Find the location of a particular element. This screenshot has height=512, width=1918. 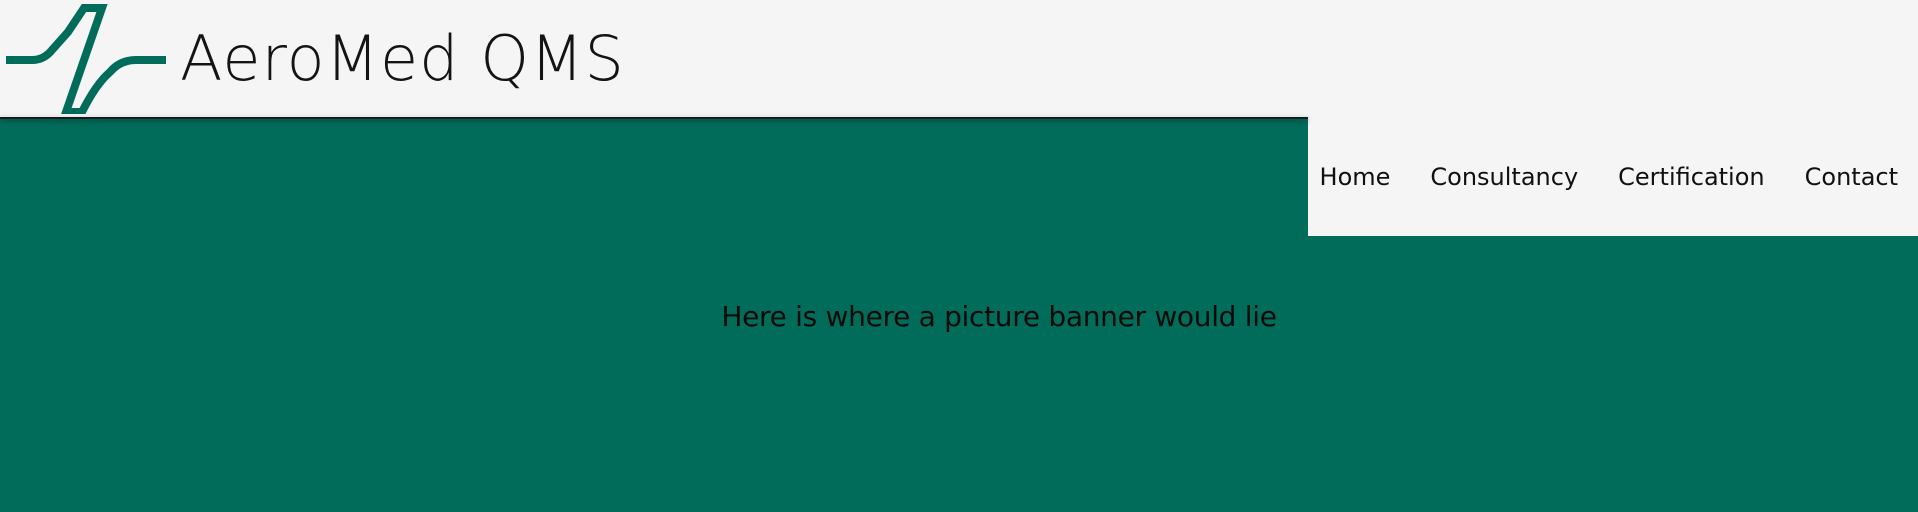

main-navigation: Home Consultancy Certification Contact is located at coordinates (1613, 176).